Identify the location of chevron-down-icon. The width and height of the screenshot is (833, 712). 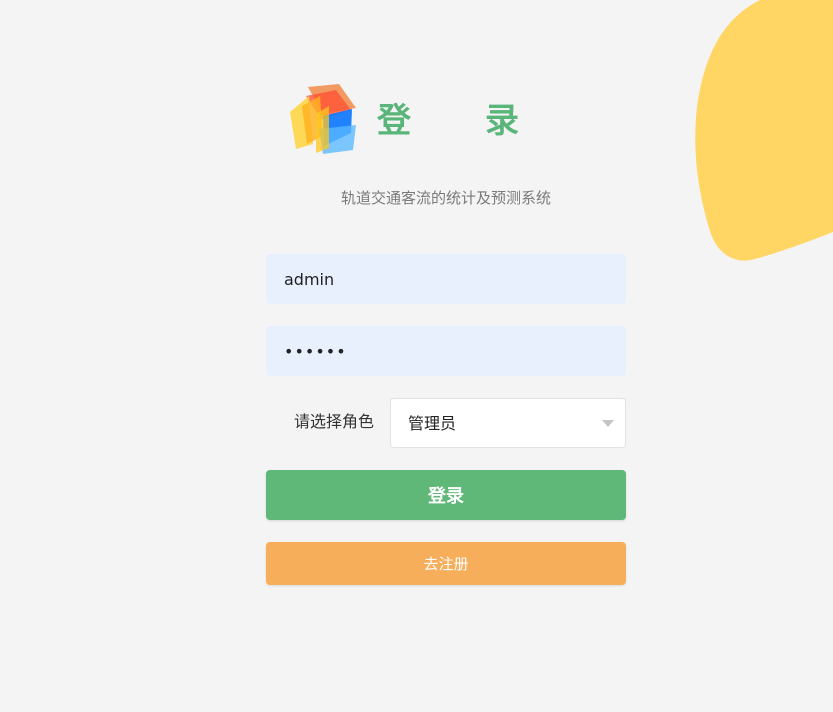
(608, 423).